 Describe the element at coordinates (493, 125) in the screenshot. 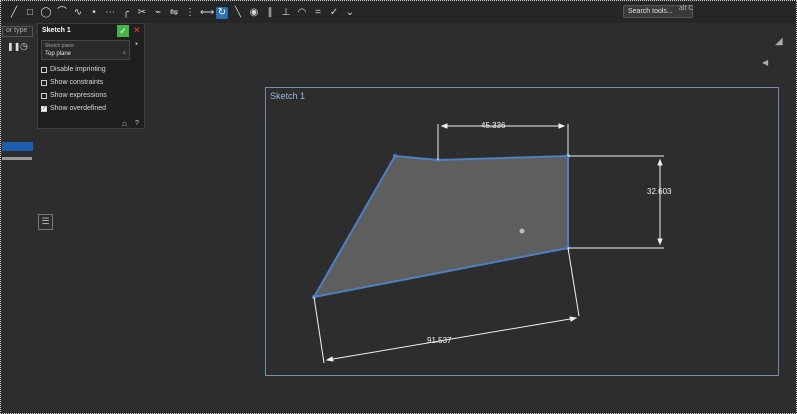

I see `top-dimension-label: 45.336` at that location.